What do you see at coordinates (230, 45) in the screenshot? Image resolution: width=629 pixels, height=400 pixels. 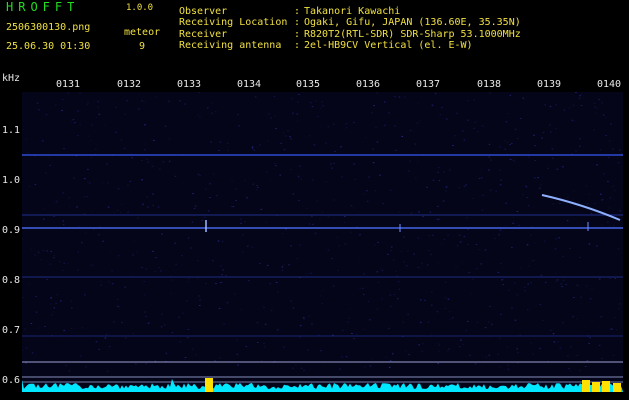 I see `info-key-antenna: Receiving antenna` at bounding box center [230, 45].